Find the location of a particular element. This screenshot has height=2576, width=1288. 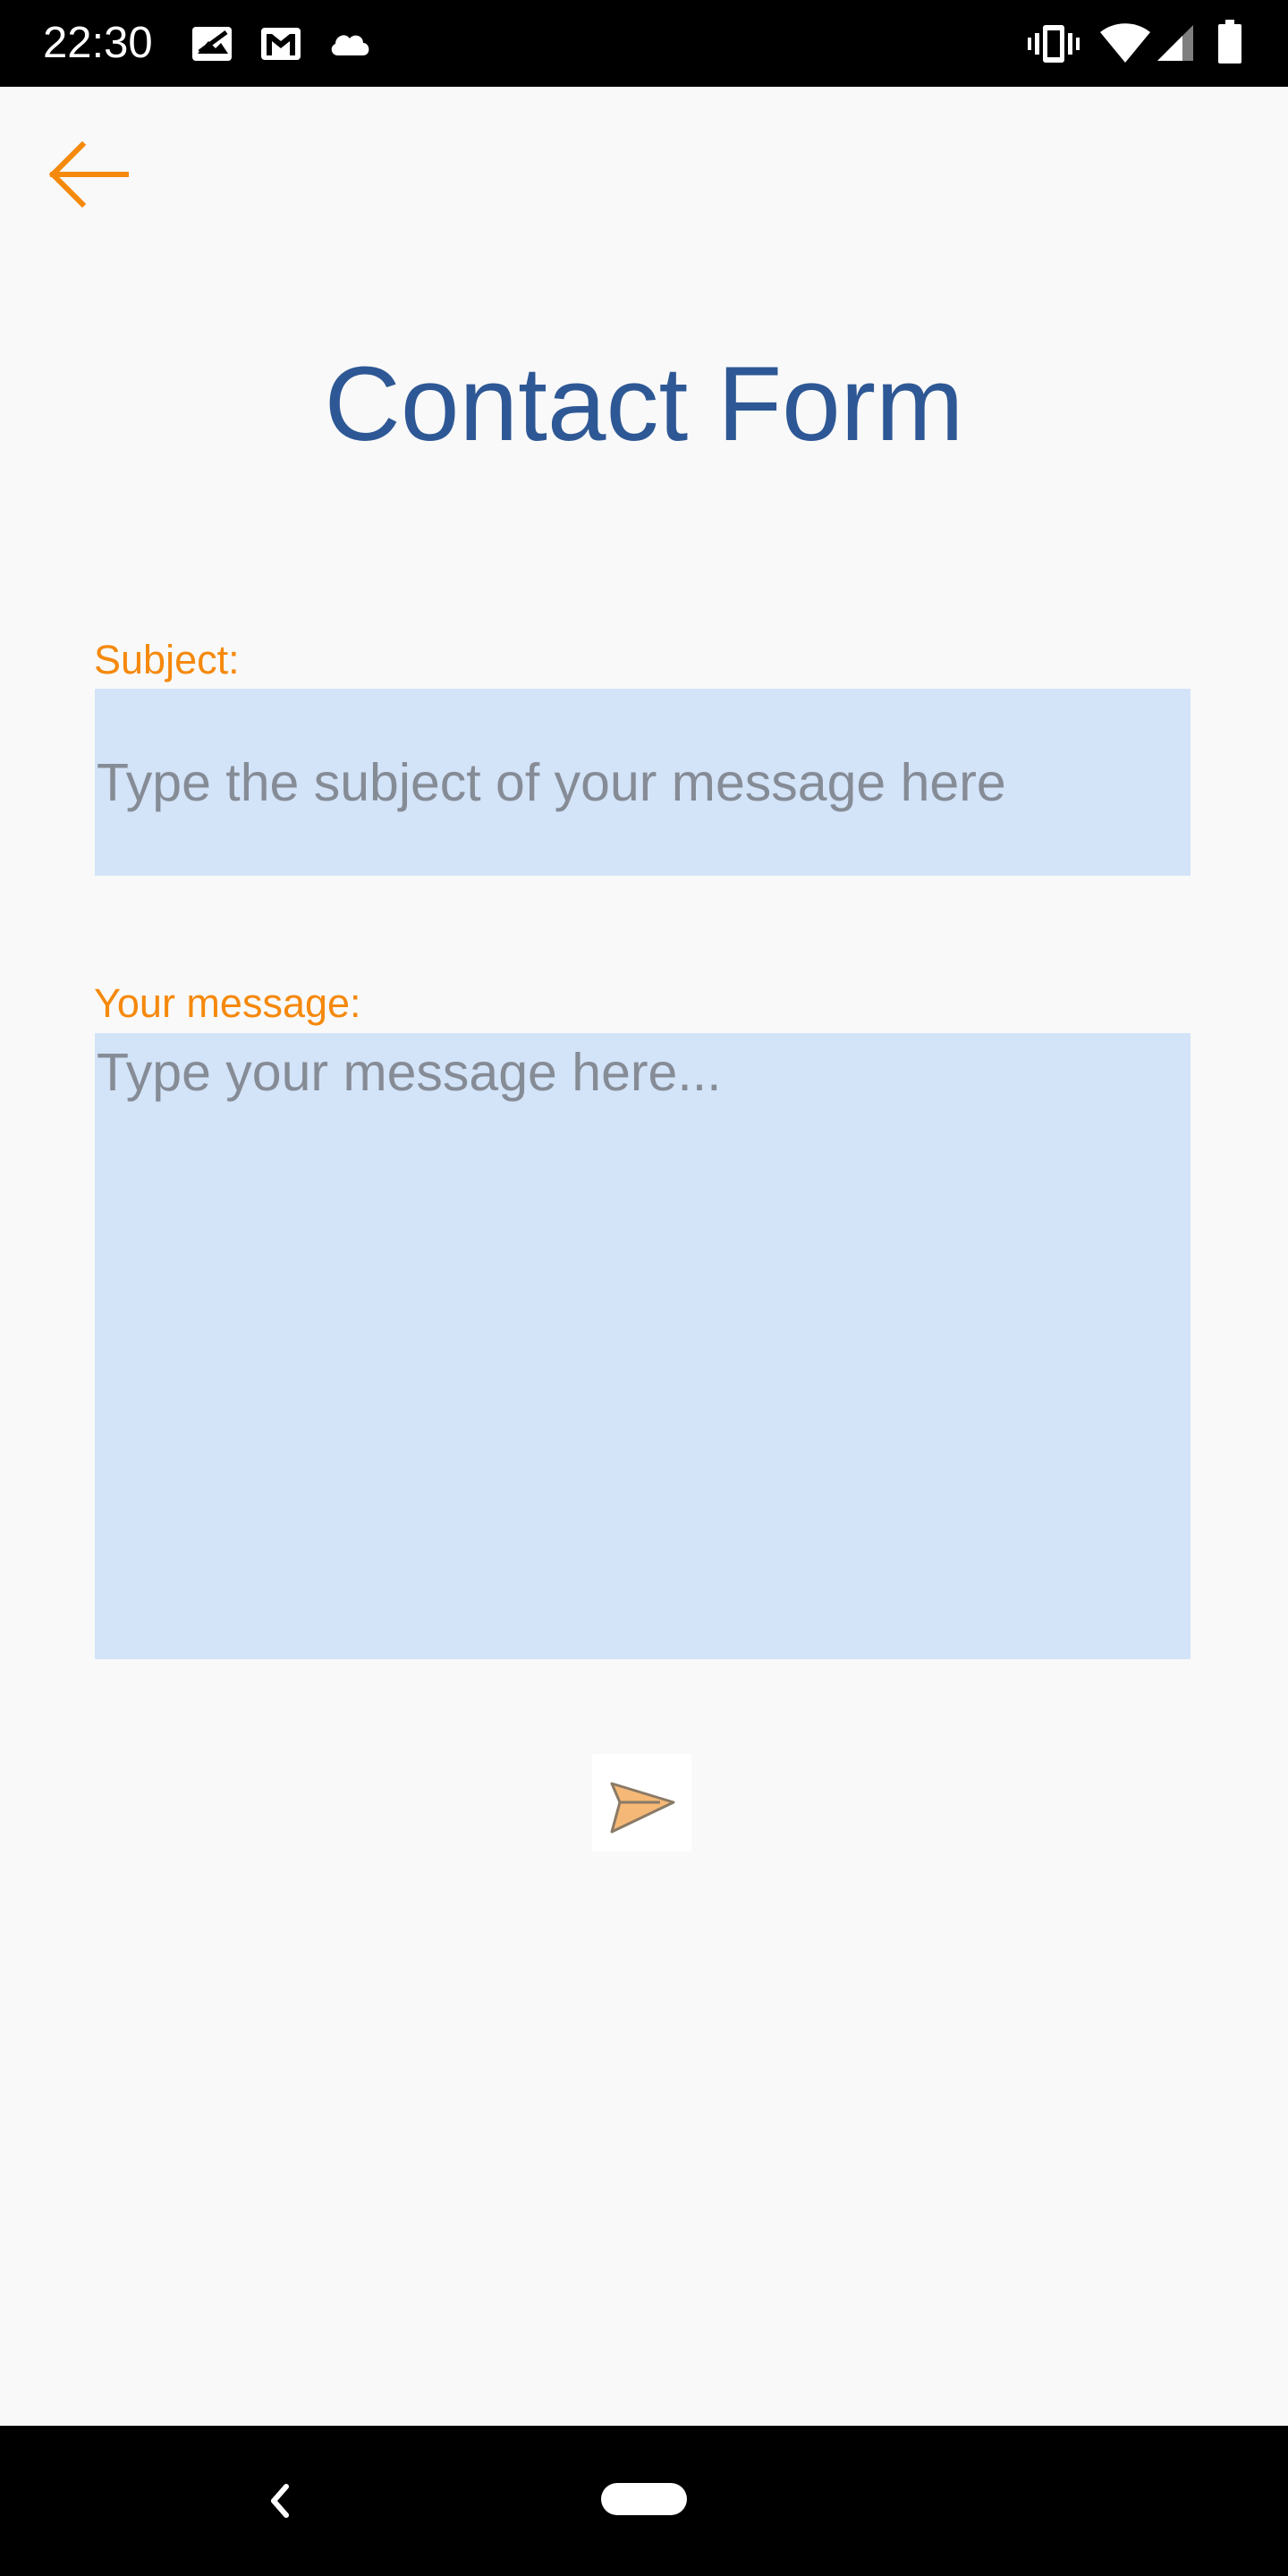

message-label: Your message: is located at coordinates (227, 1003).